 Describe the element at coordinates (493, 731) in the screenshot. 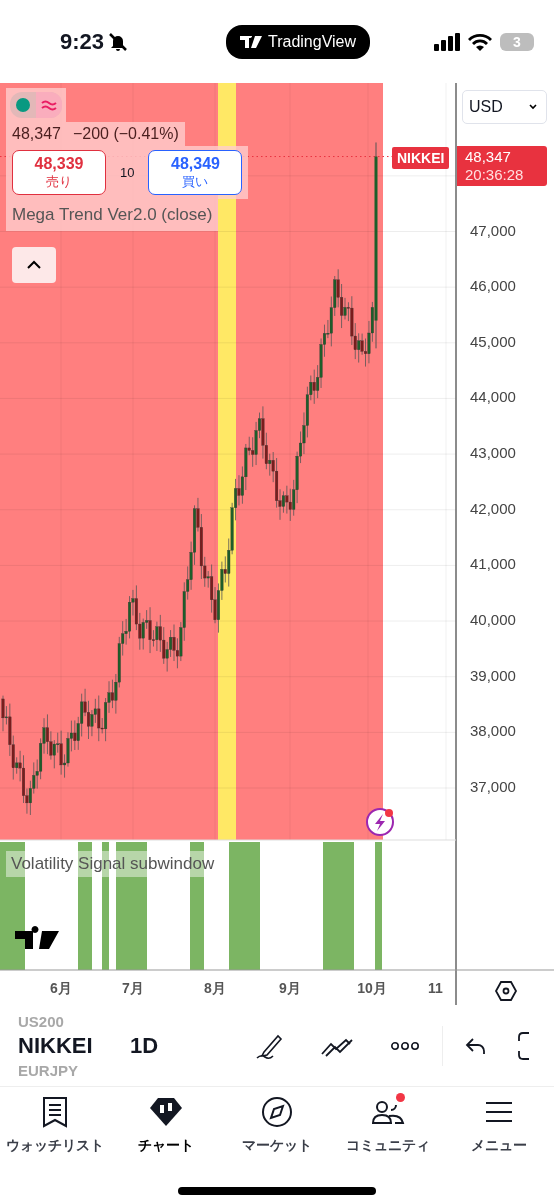

I see `price-axis-label: 38,000` at that location.